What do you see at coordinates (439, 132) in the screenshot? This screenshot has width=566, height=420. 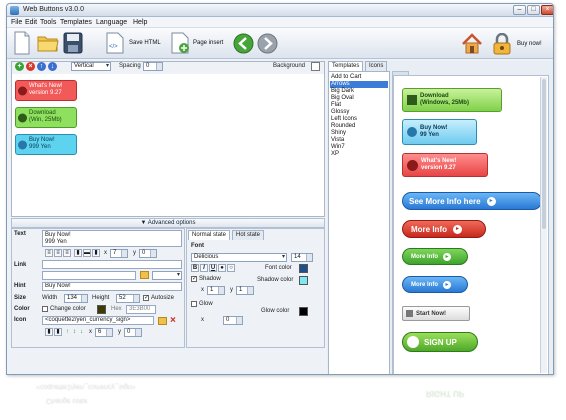 I see `preview-button-buy-now: Buy Now! 99 Yen` at bounding box center [439, 132].